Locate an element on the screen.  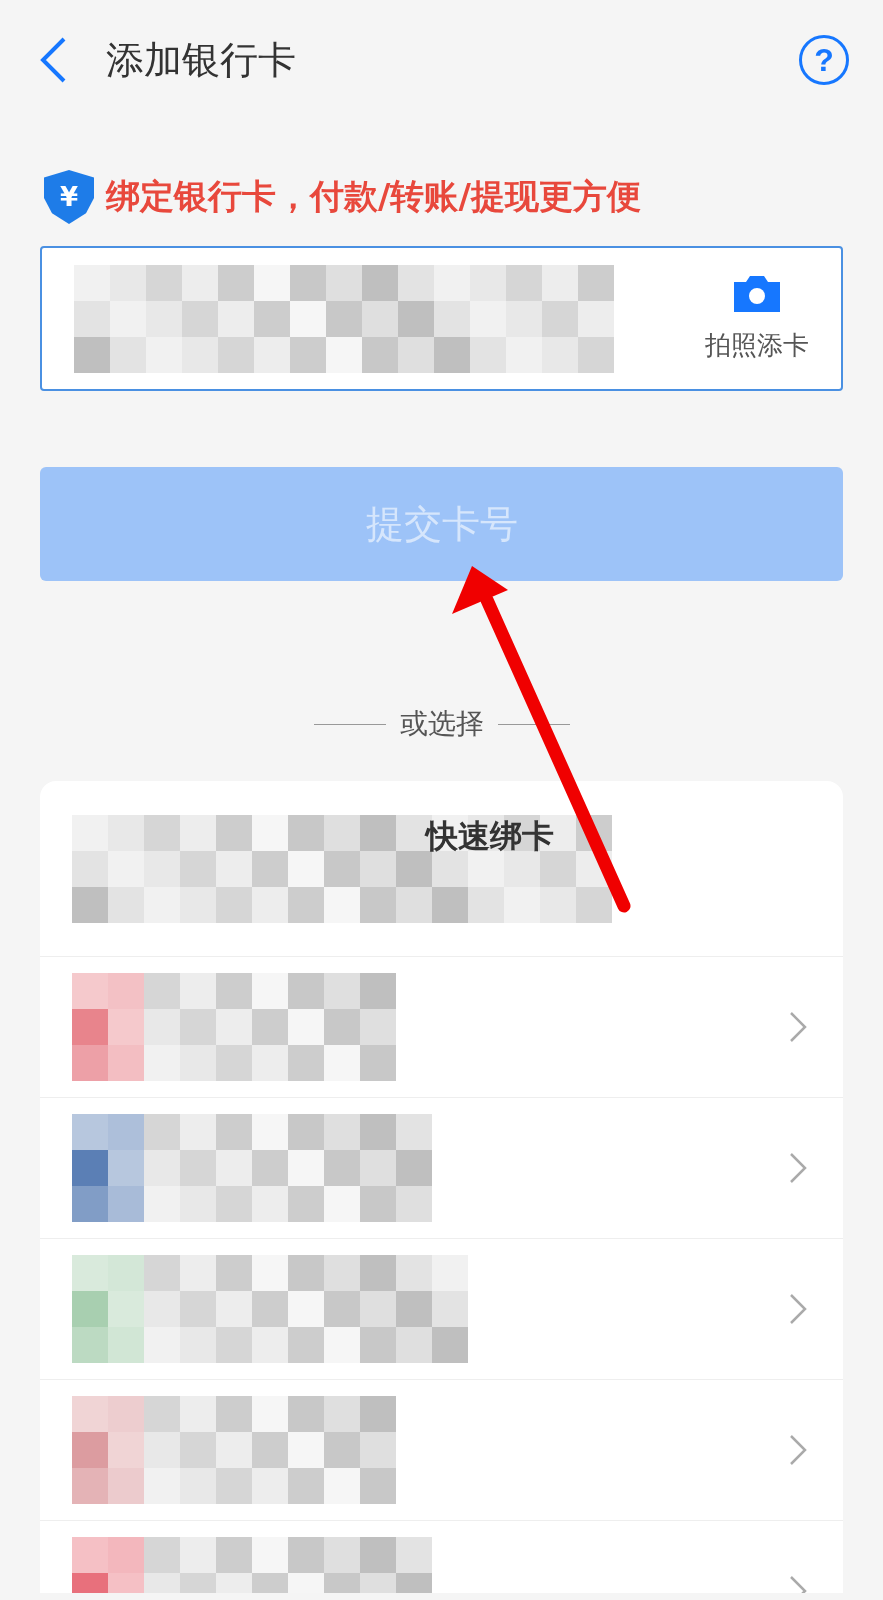
help-icon: ? is located at coordinates (824, 60).